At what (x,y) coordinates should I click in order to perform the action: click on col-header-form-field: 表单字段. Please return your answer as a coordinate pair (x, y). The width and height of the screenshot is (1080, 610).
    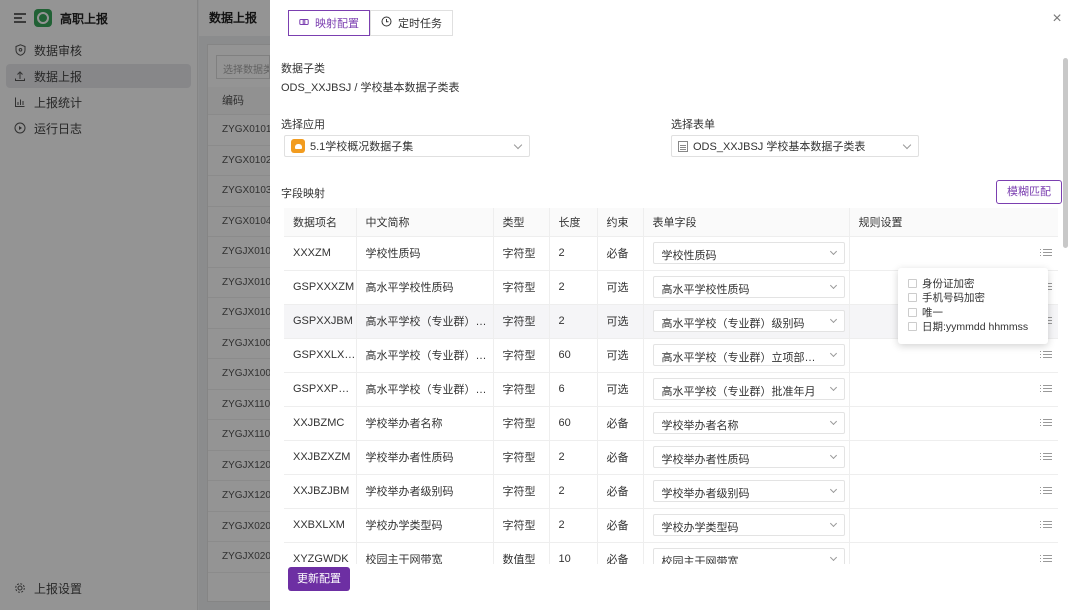
    Looking at the image, I should click on (746, 222).